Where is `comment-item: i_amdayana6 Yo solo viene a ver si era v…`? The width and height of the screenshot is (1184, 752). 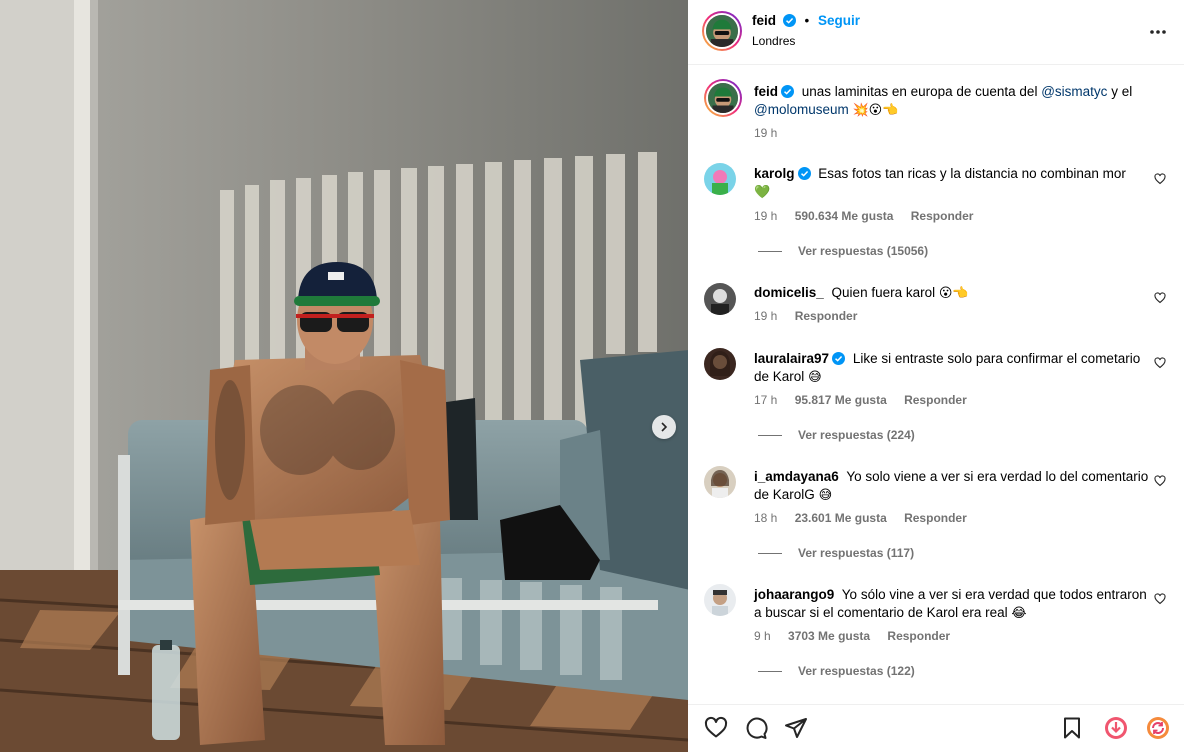
comment-item: i_amdayana6 Yo solo viene a ver si era v… is located at coordinates (939, 513).